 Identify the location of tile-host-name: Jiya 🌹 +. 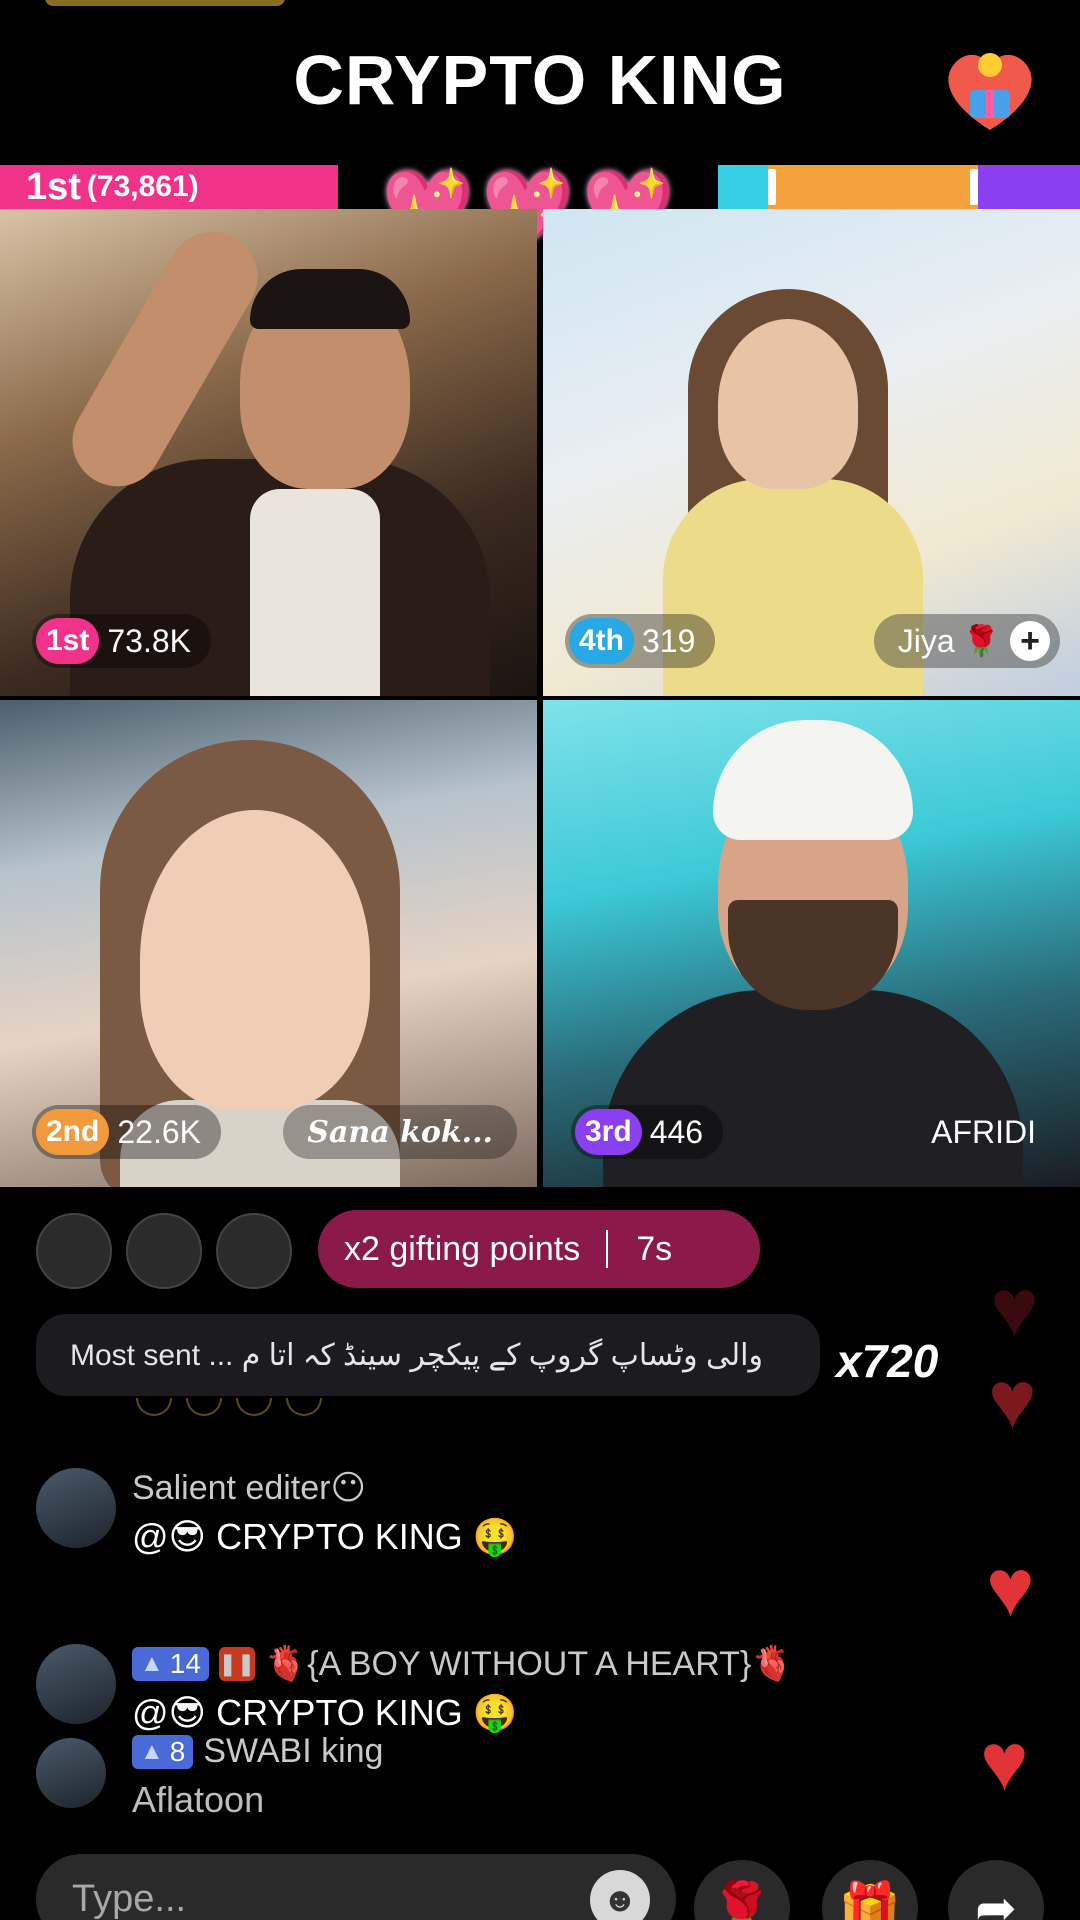
(966, 641).